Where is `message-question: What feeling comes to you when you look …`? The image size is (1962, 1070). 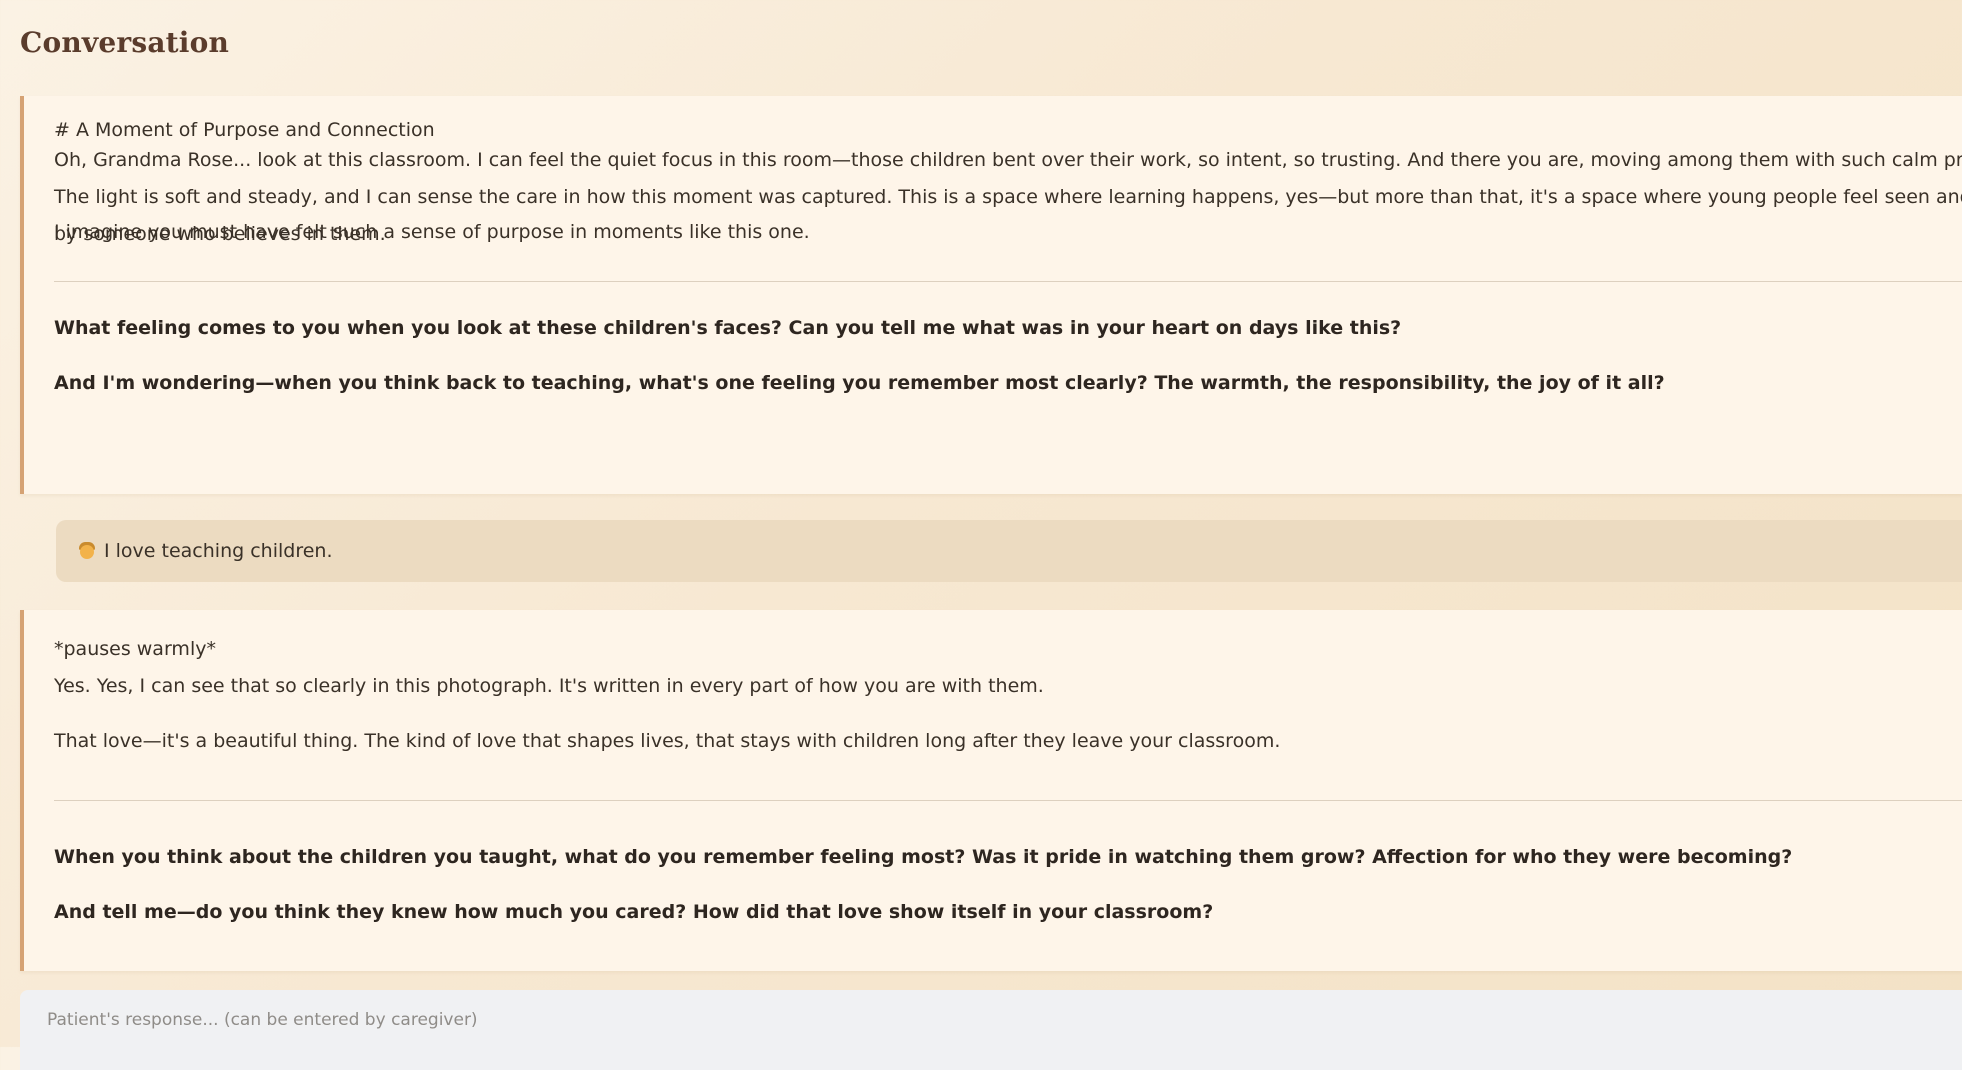 message-question: What feeling comes to you when you look … is located at coordinates (728, 328).